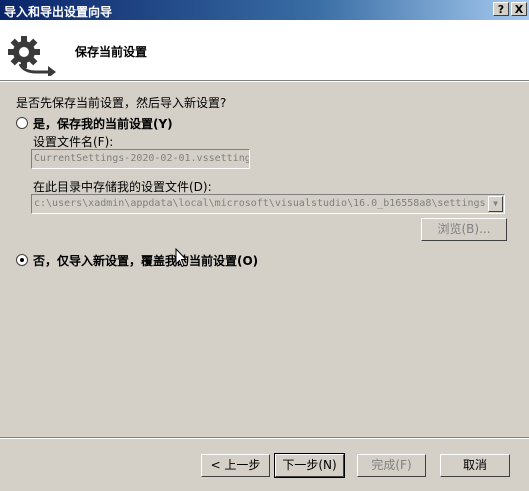  Describe the element at coordinates (122, 187) in the screenshot. I see `directory-label: 在此目录中存储我的设置文件(D):` at that location.